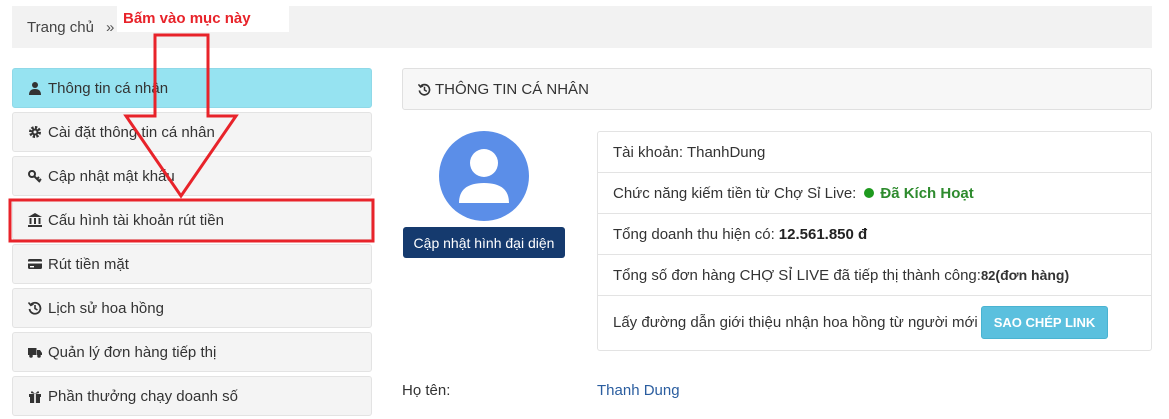 Image resolution: width=1169 pixels, height=419 pixels. Describe the element at coordinates (192, 88) in the screenshot. I see `sidebar-item-personal-info: Thông tin cá nhân` at that location.